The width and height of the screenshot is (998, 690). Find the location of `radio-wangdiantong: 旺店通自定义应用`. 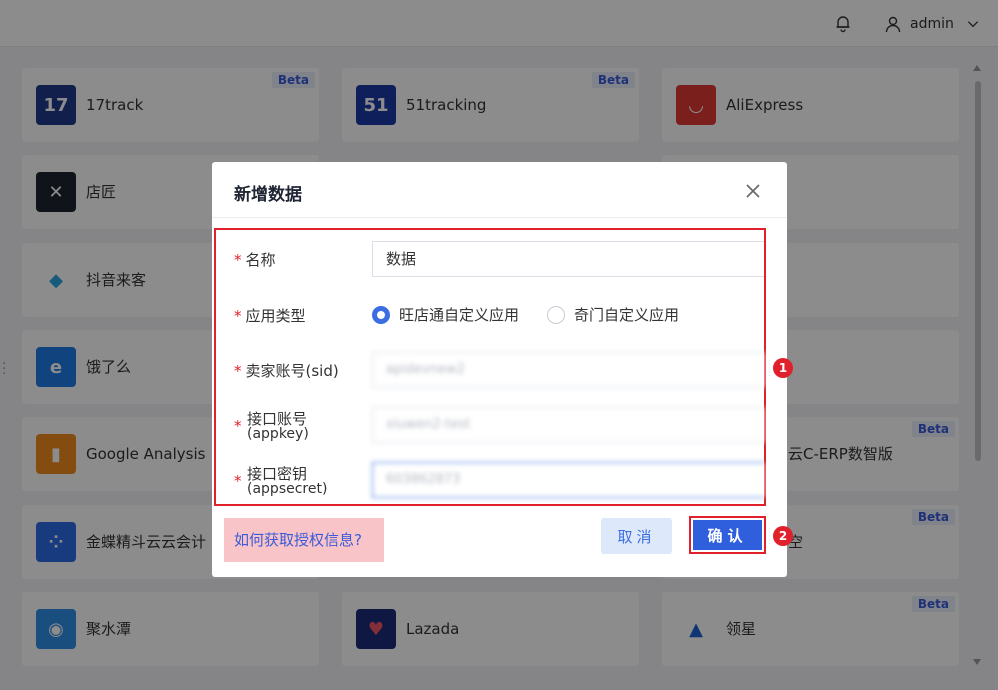

radio-wangdiantong: 旺店通自定义应用 is located at coordinates (445, 314).